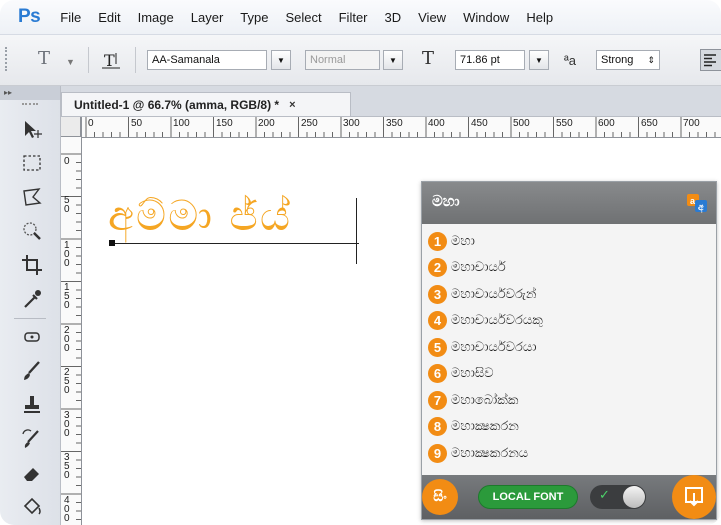 The width and height of the screenshot is (721, 525). What do you see at coordinates (71, 321) in the screenshot?
I see `vertical-ruler: 0 50 100 150 200 250 300 350 400` at bounding box center [71, 321].